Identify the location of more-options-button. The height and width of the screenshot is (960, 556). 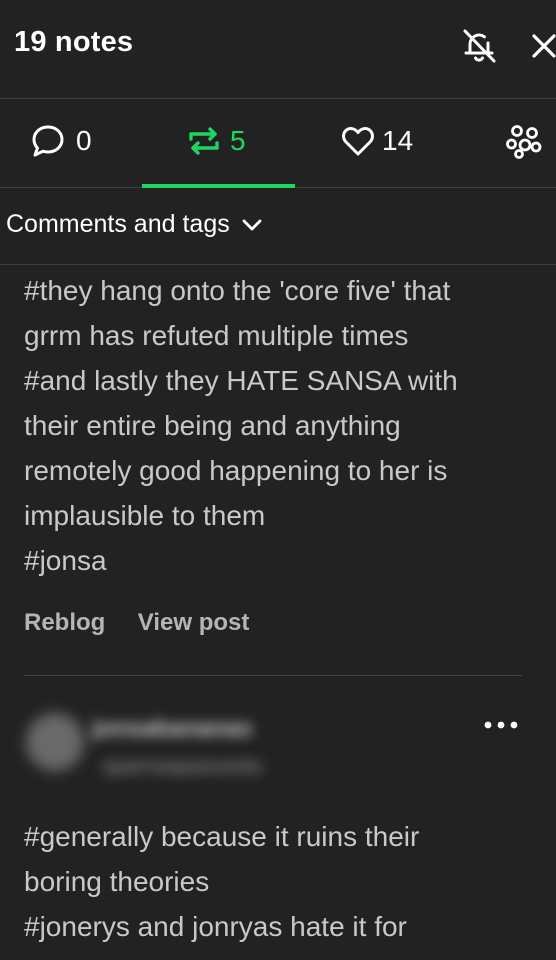
(502, 725).